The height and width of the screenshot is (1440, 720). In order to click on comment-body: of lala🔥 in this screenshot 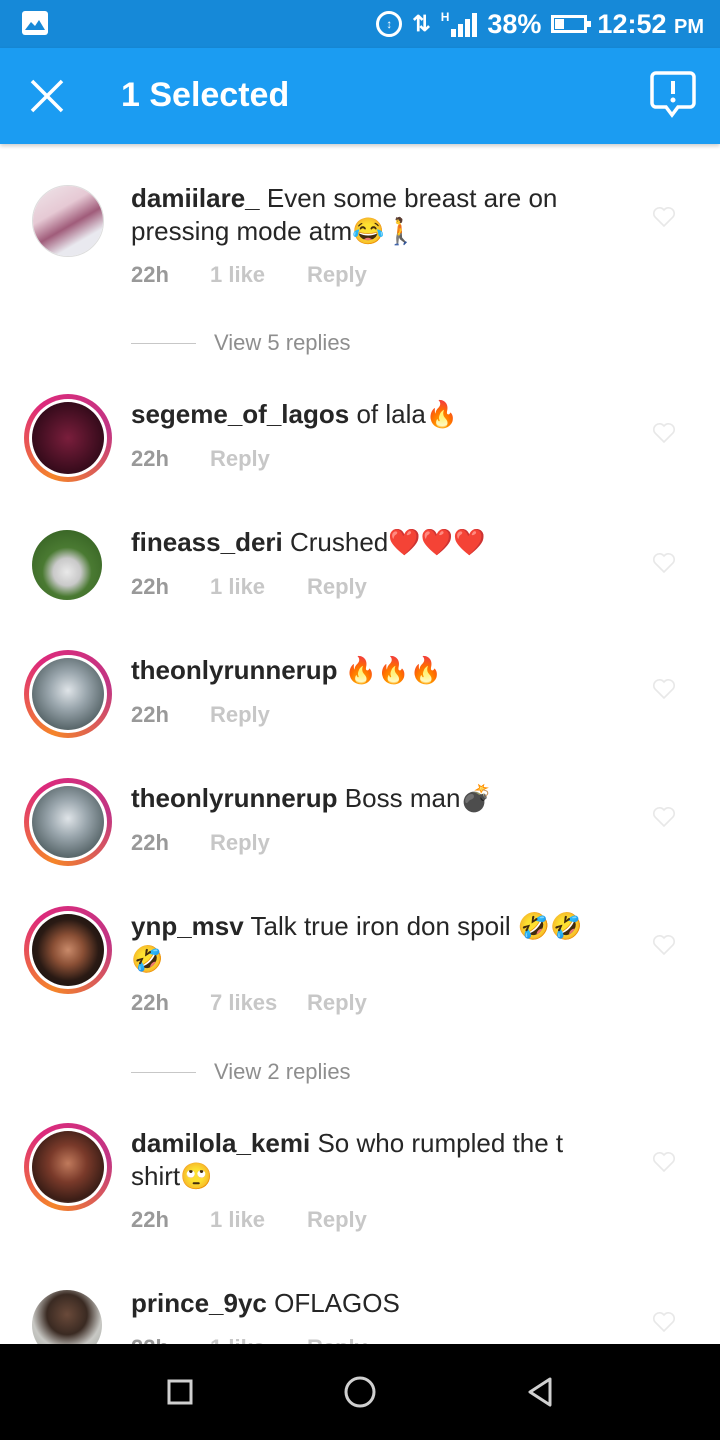, I will do `click(407, 414)`.